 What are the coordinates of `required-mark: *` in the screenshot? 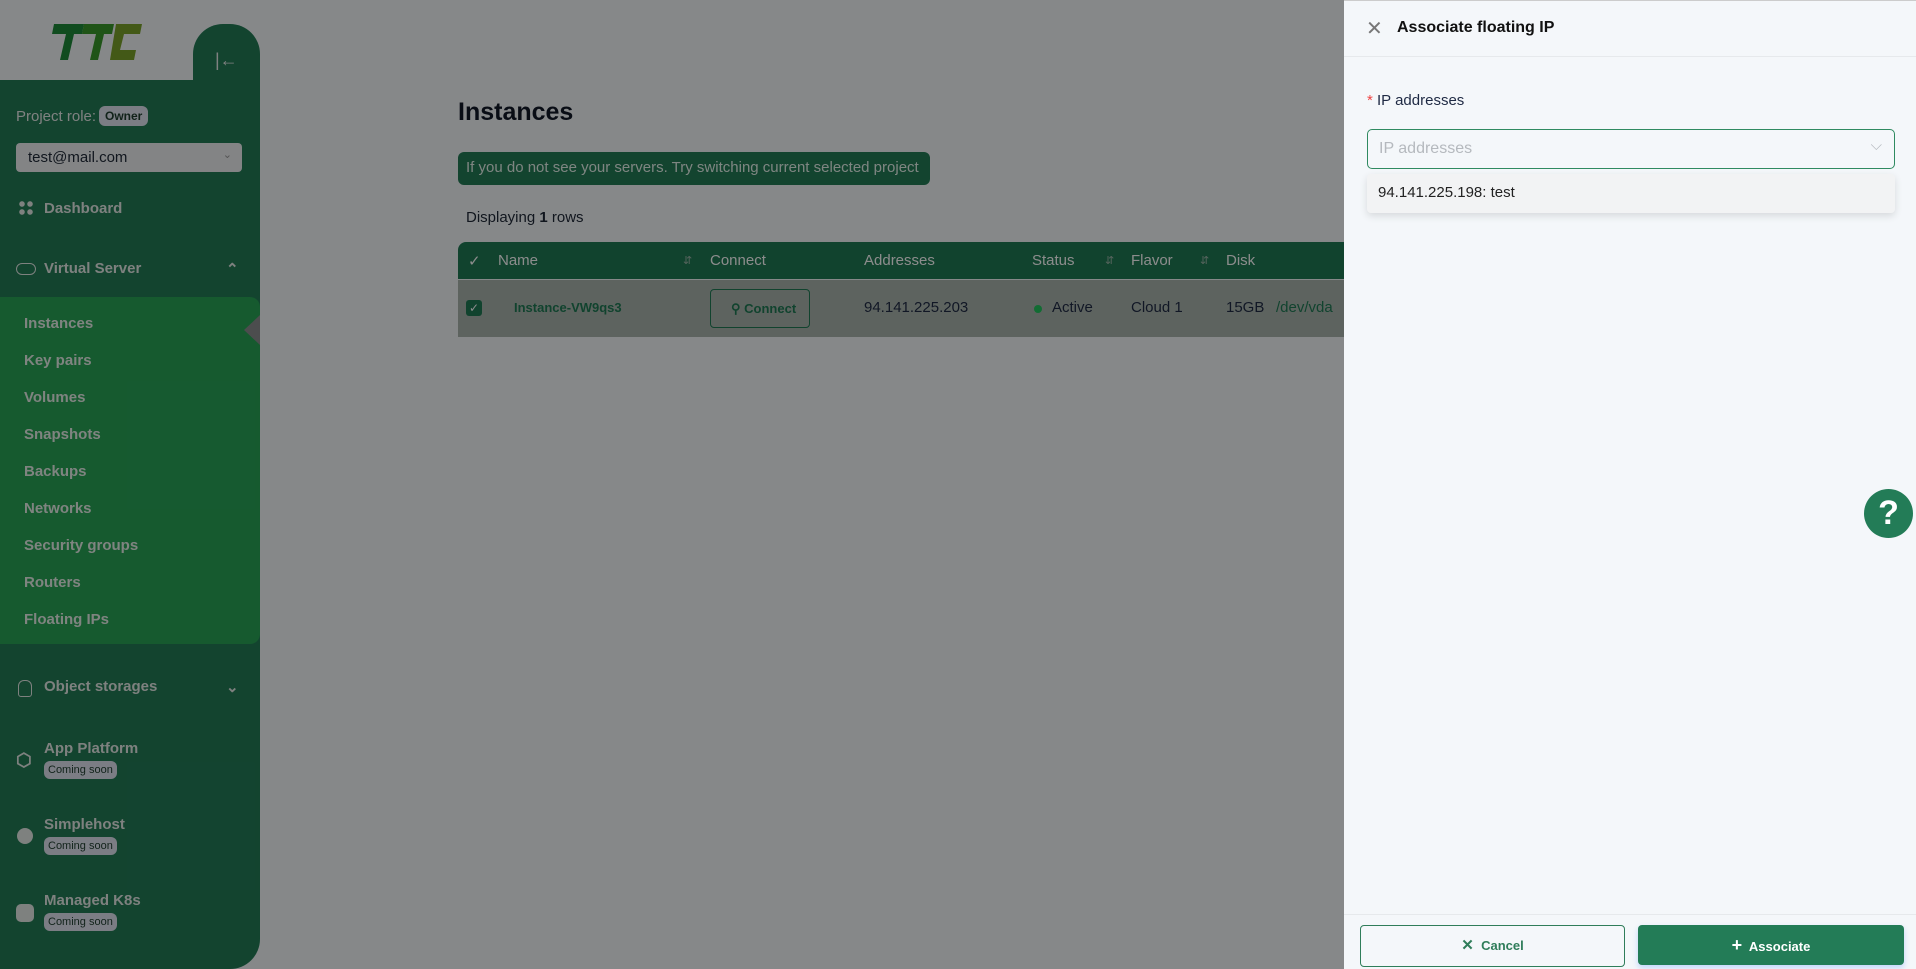 It's located at (1370, 100).